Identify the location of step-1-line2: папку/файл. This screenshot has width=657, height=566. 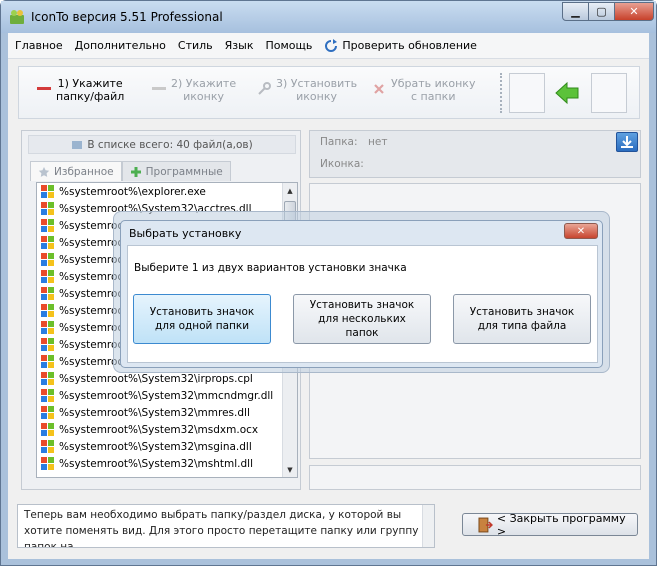
(90, 96).